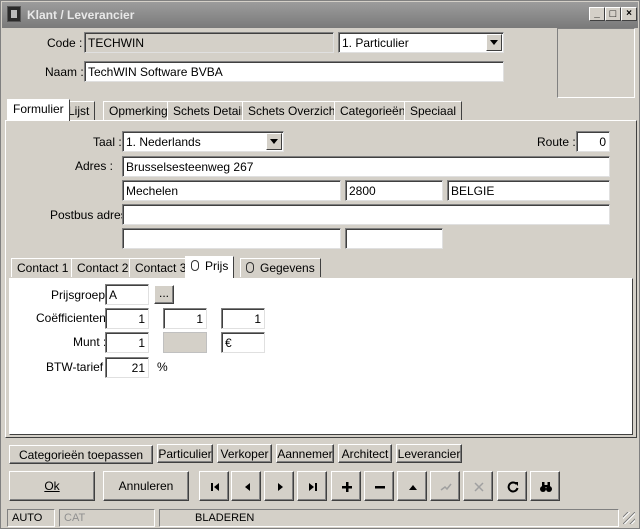 The width and height of the screenshot is (640, 529). What do you see at coordinates (389, 518) in the screenshot?
I see `status-mode: BLADEREN` at bounding box center [389, 518].